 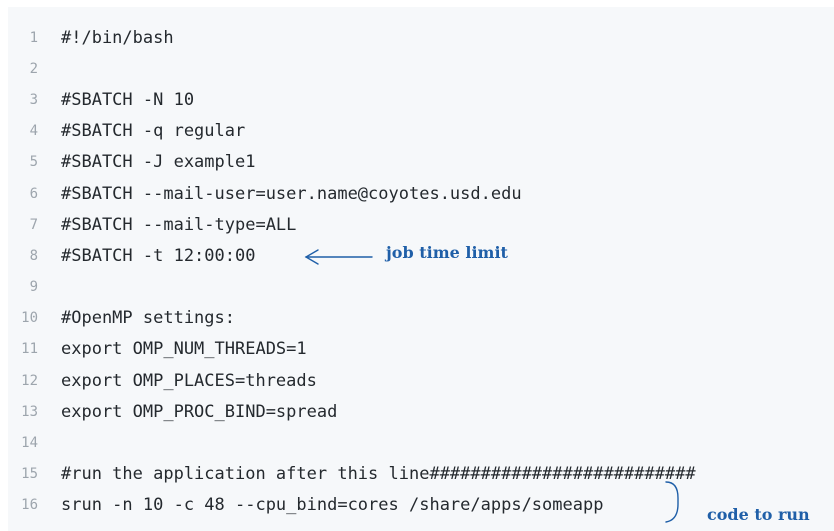 I want to click on code-to-run-annotation: code to run, so click(x=758, y=514).